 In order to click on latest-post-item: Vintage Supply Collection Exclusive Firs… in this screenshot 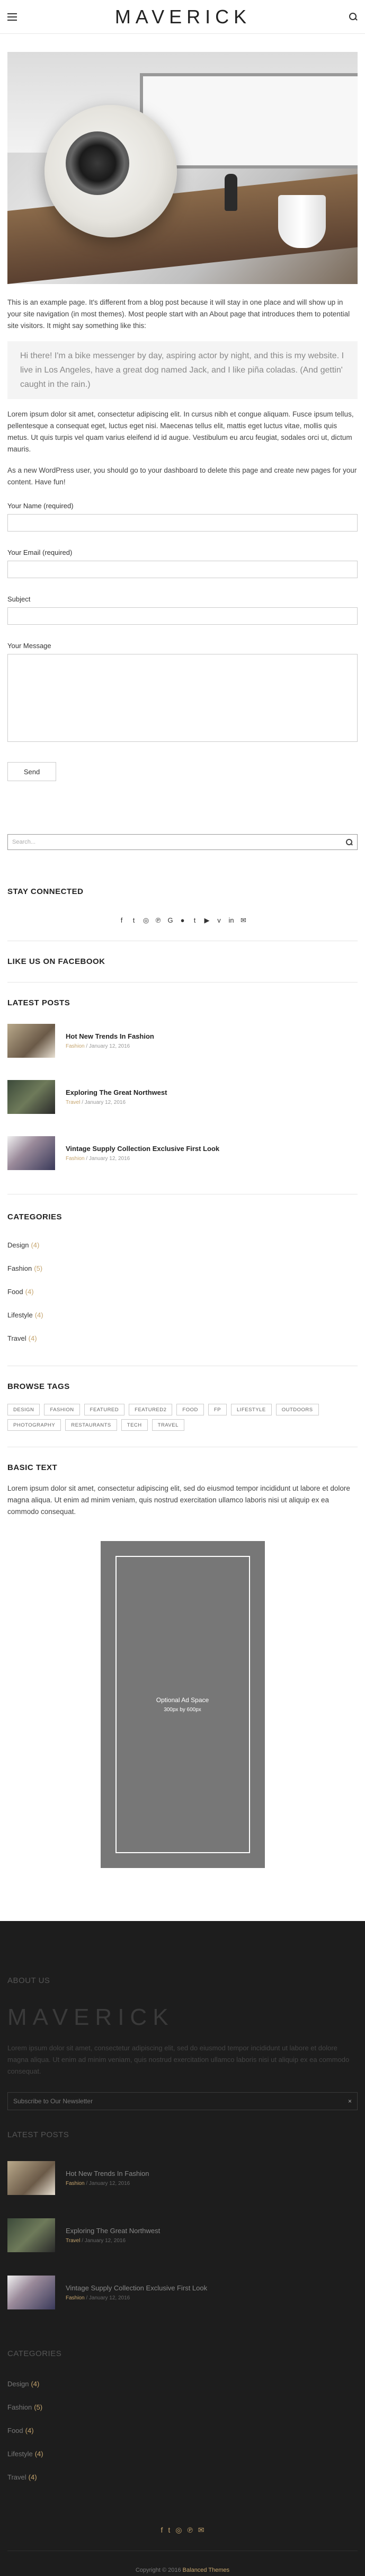, I will do `click(182, 1153)`.